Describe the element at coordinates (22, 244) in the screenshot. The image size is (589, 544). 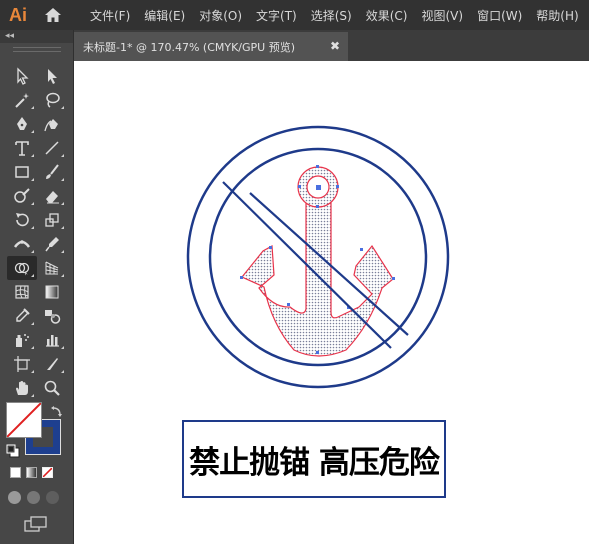
I see `width-tool-icon` at that location.